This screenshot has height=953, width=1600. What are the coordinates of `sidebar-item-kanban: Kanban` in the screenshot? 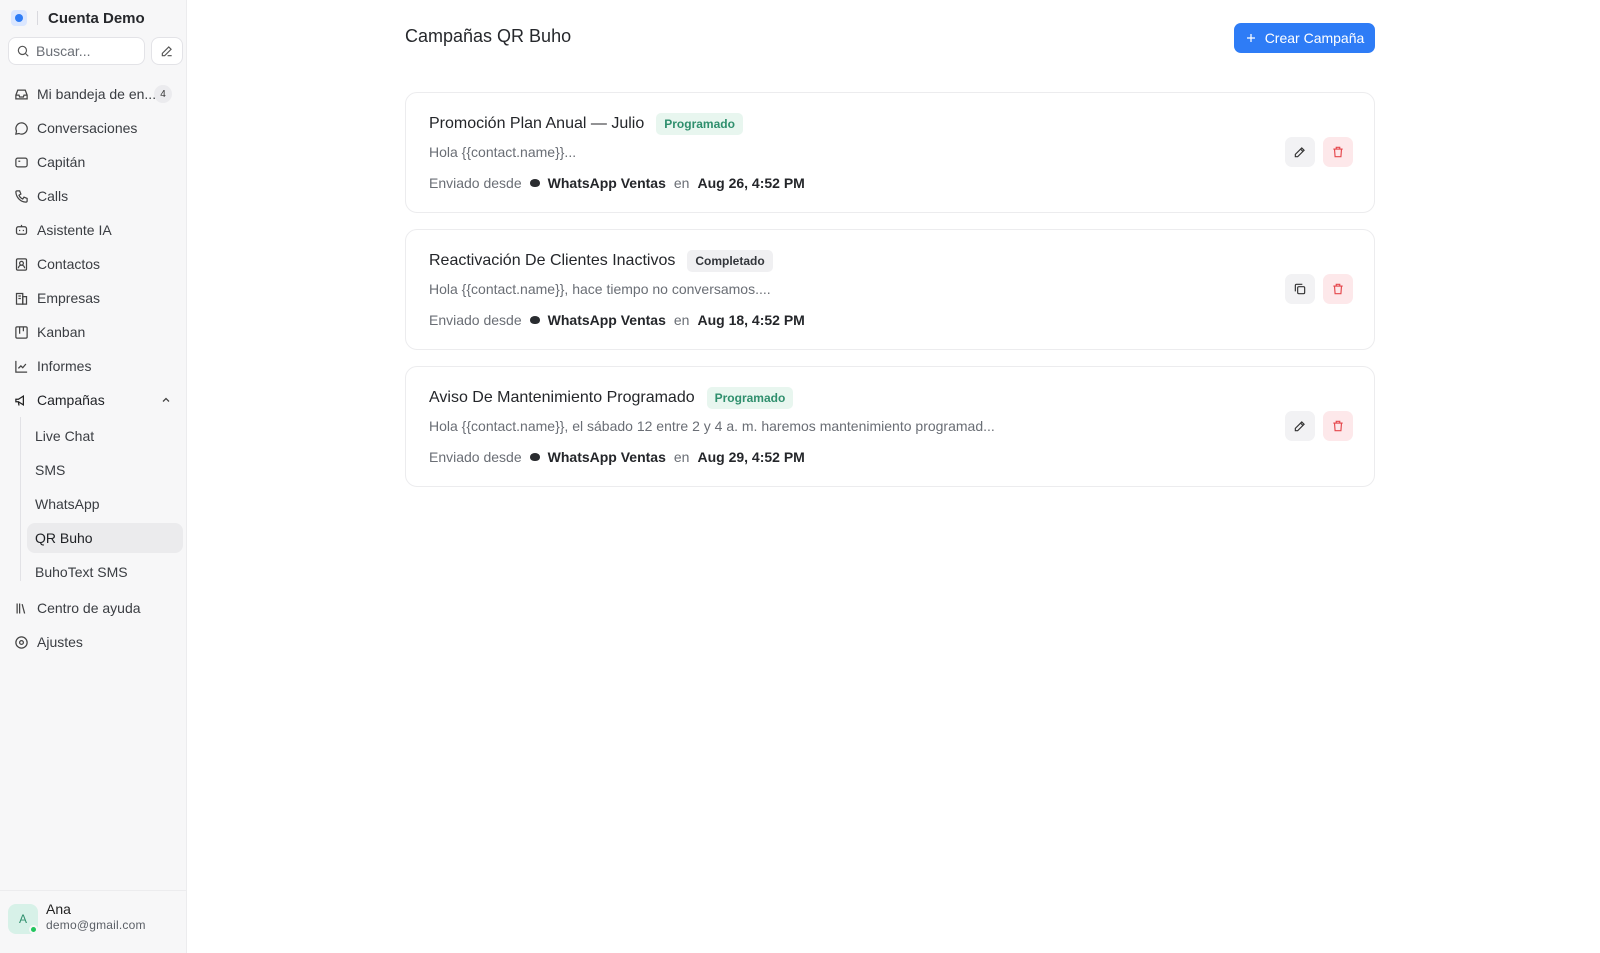 It's located at (94, 332).